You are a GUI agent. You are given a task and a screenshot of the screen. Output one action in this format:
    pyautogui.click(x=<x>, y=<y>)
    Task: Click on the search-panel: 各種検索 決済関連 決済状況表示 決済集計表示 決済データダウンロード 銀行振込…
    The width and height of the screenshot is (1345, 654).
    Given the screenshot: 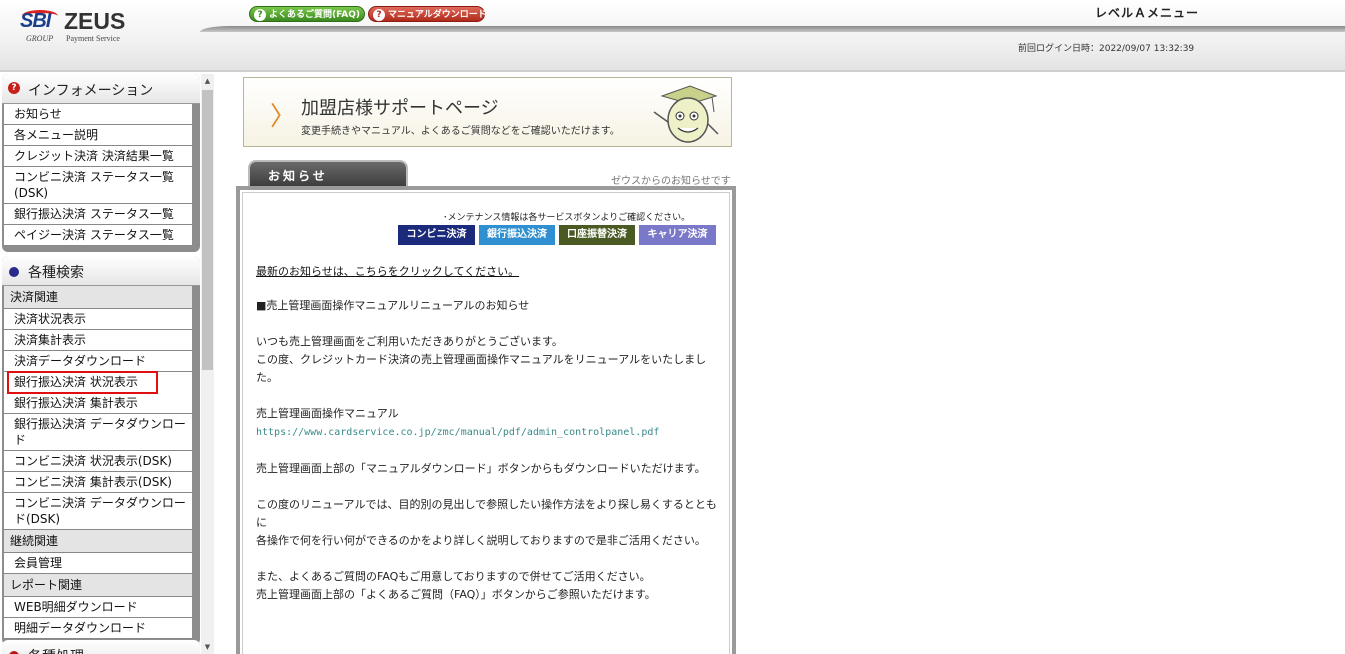 What is the action you would take?
    pyautogui.click(x=101, y=450)
    